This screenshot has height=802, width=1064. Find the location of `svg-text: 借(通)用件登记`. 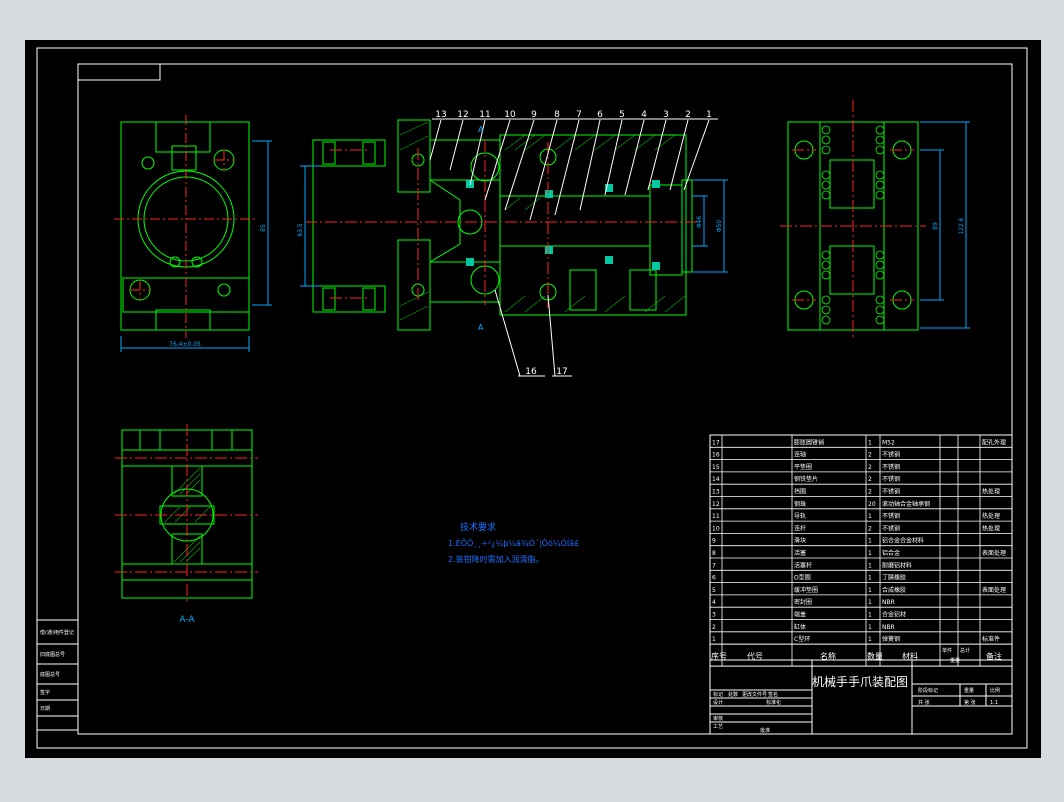

svg-text: 借(通)用件登记 is located at coordinates (57, 632).